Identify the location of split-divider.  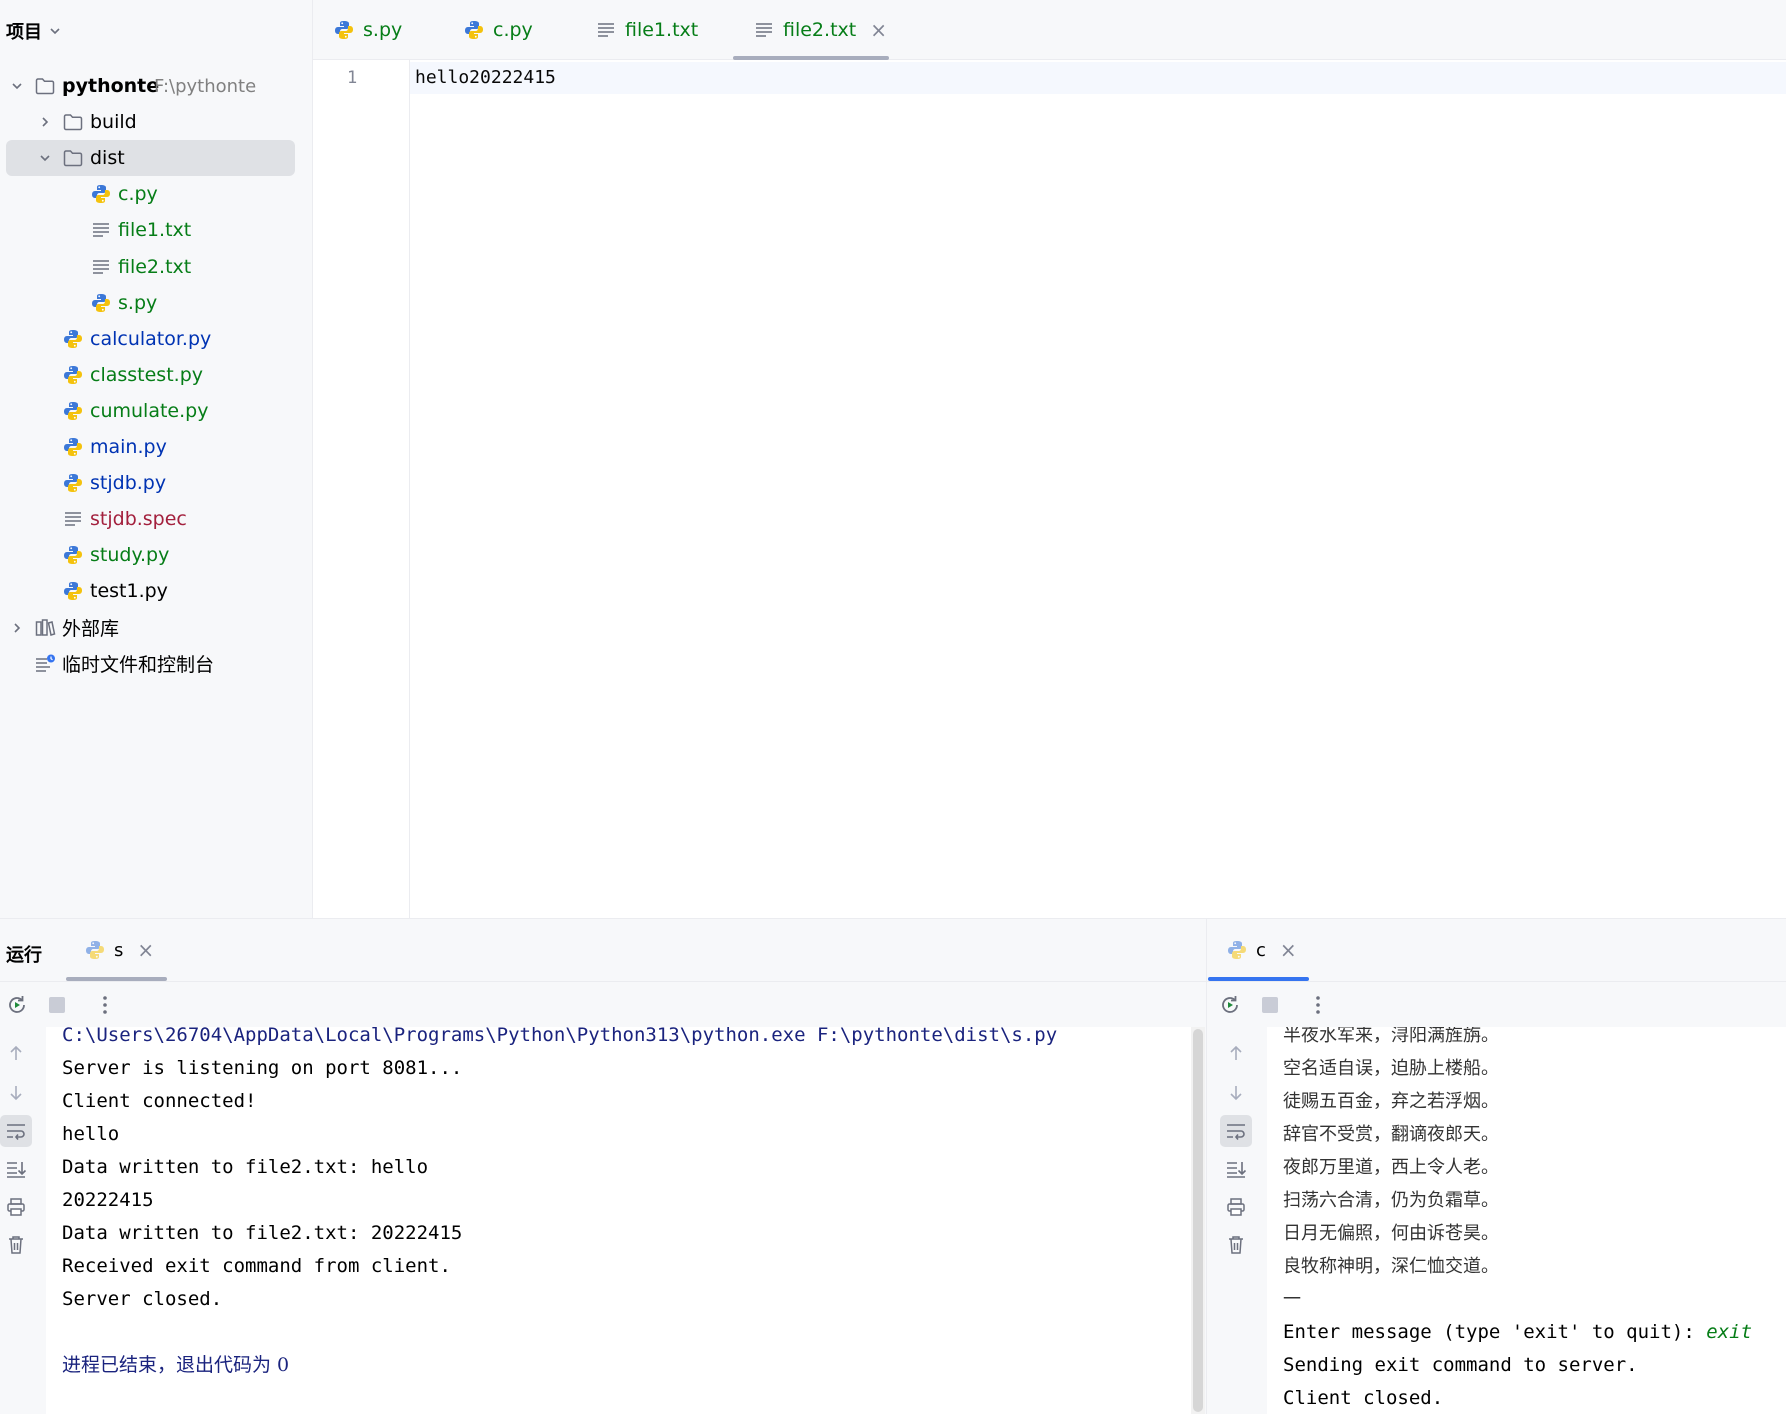
(1206, 1166).